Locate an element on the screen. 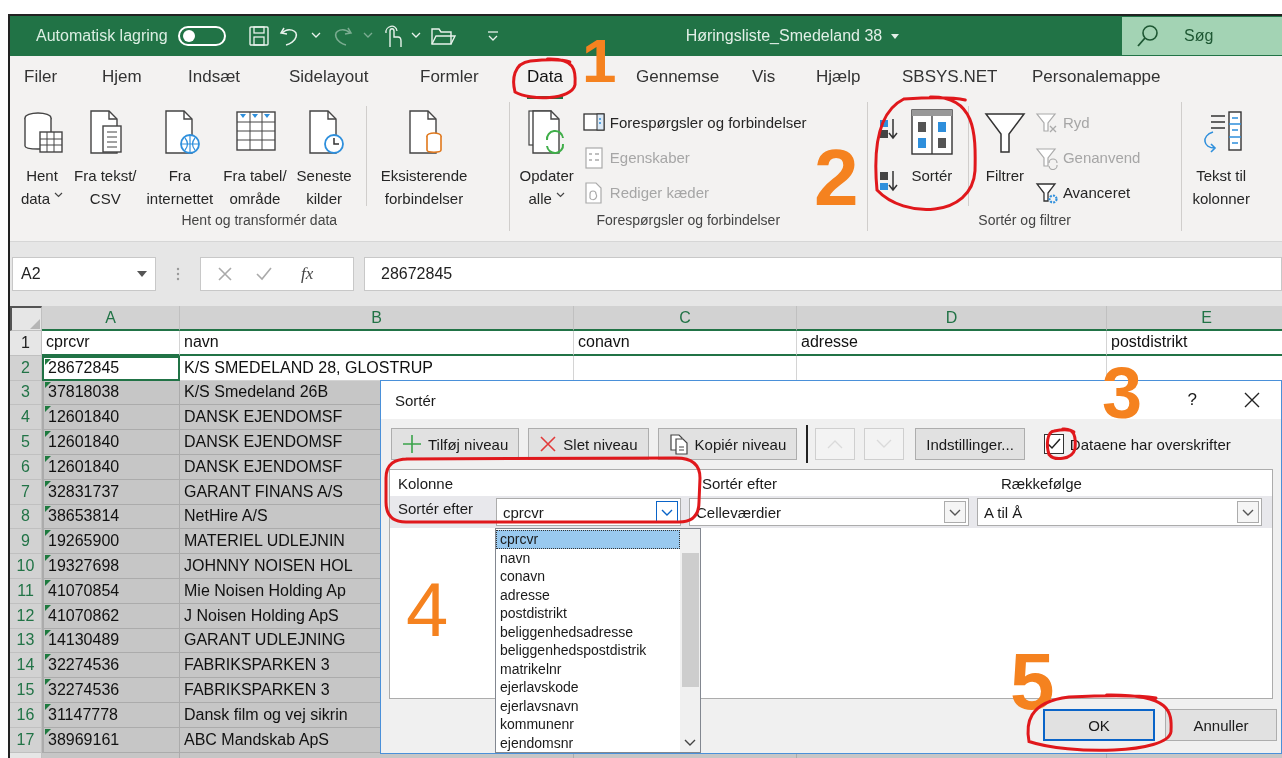 Image resolution: width=1282 pixels, height=758 pixels. row-header: 4 is located at coordinates (26, 418).